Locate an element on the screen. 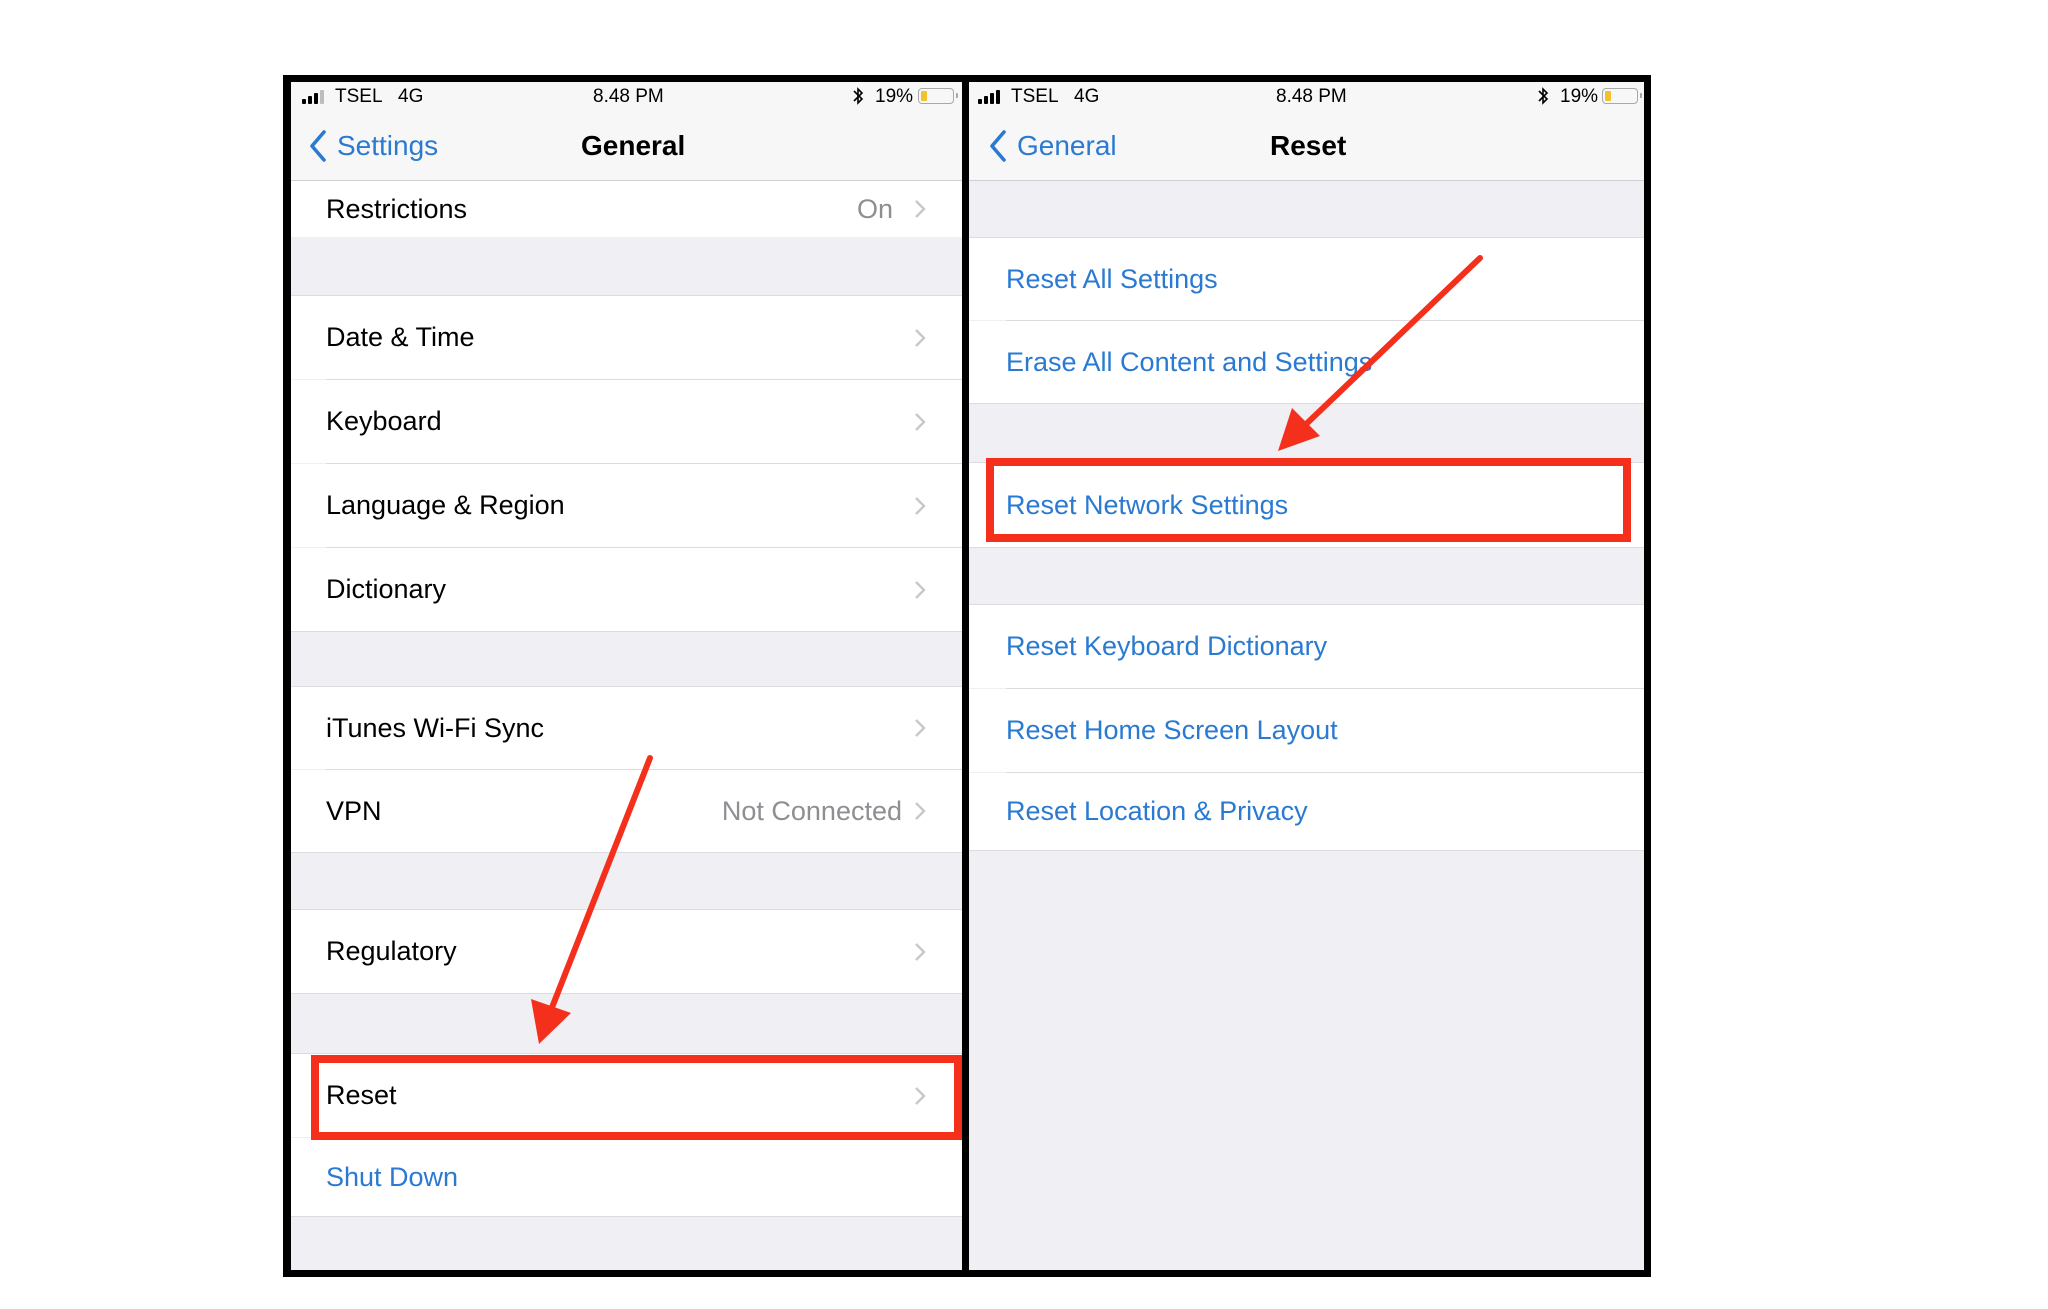 This screenshot has height=1309, width=2048. settings-row-itunes-wifi-sync: iTunes Wi-Fi Sync is located at coordinates (626, 728).